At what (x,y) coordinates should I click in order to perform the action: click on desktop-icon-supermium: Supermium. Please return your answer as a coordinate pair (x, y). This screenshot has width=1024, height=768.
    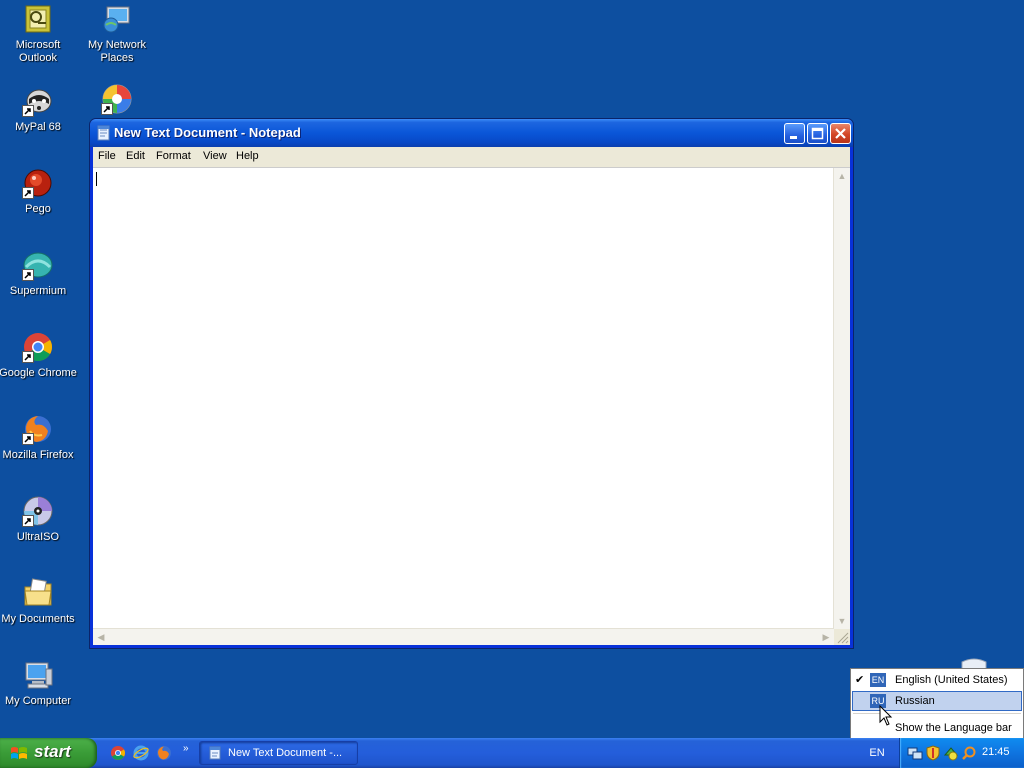
    Looking at the image, I should click on (39, 273).